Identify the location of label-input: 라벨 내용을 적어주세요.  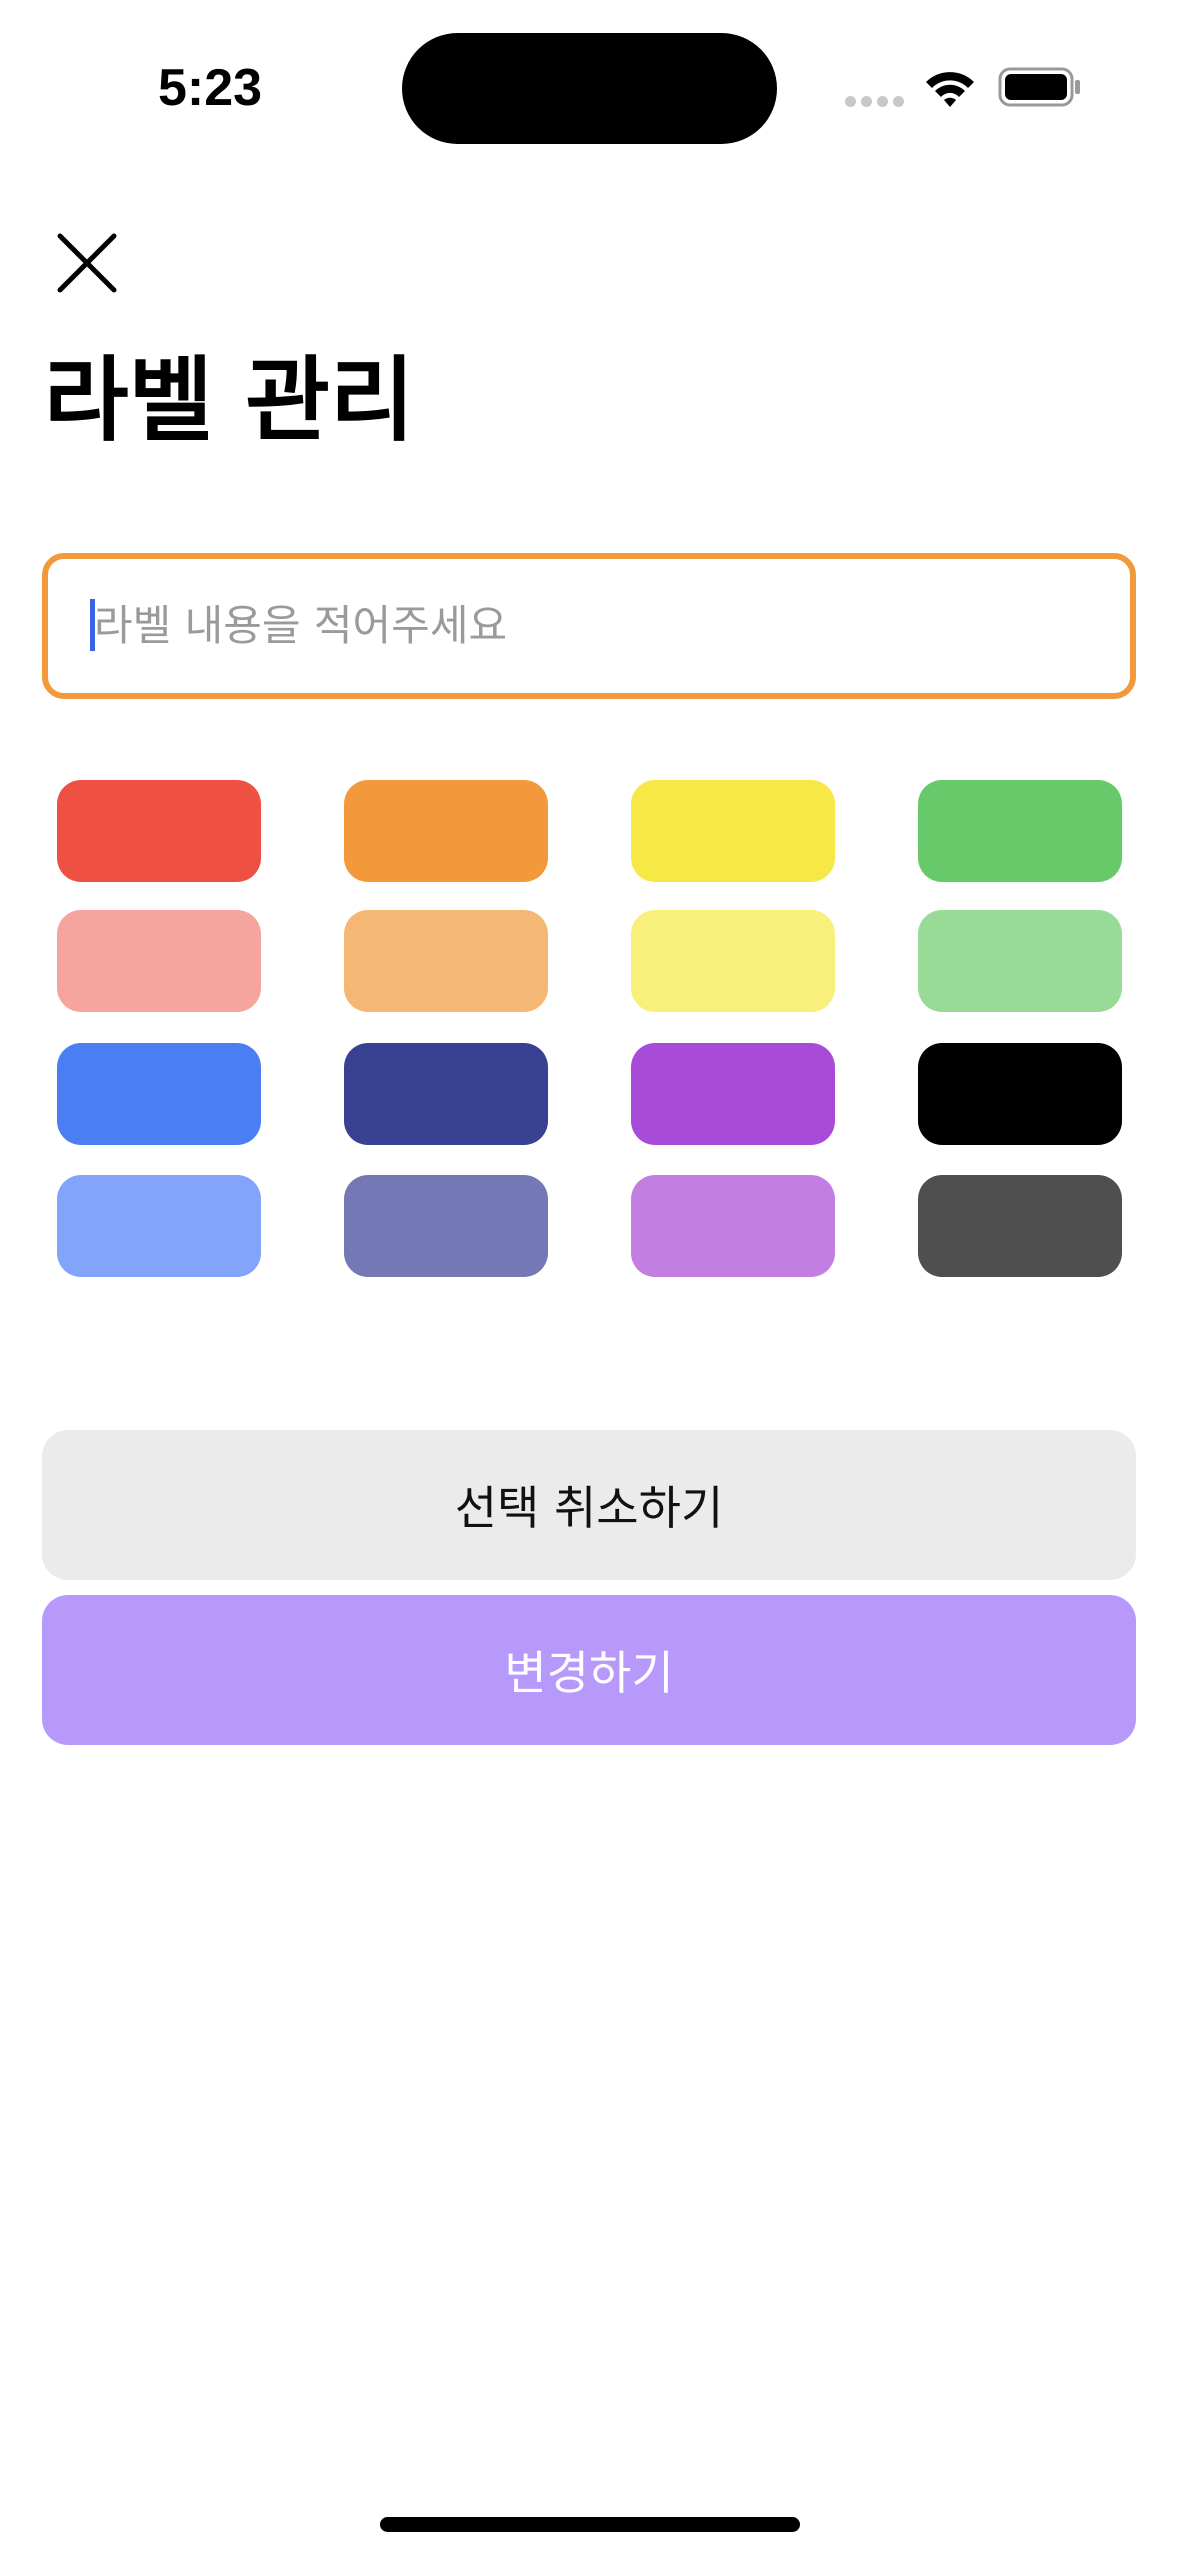
(589, 626).